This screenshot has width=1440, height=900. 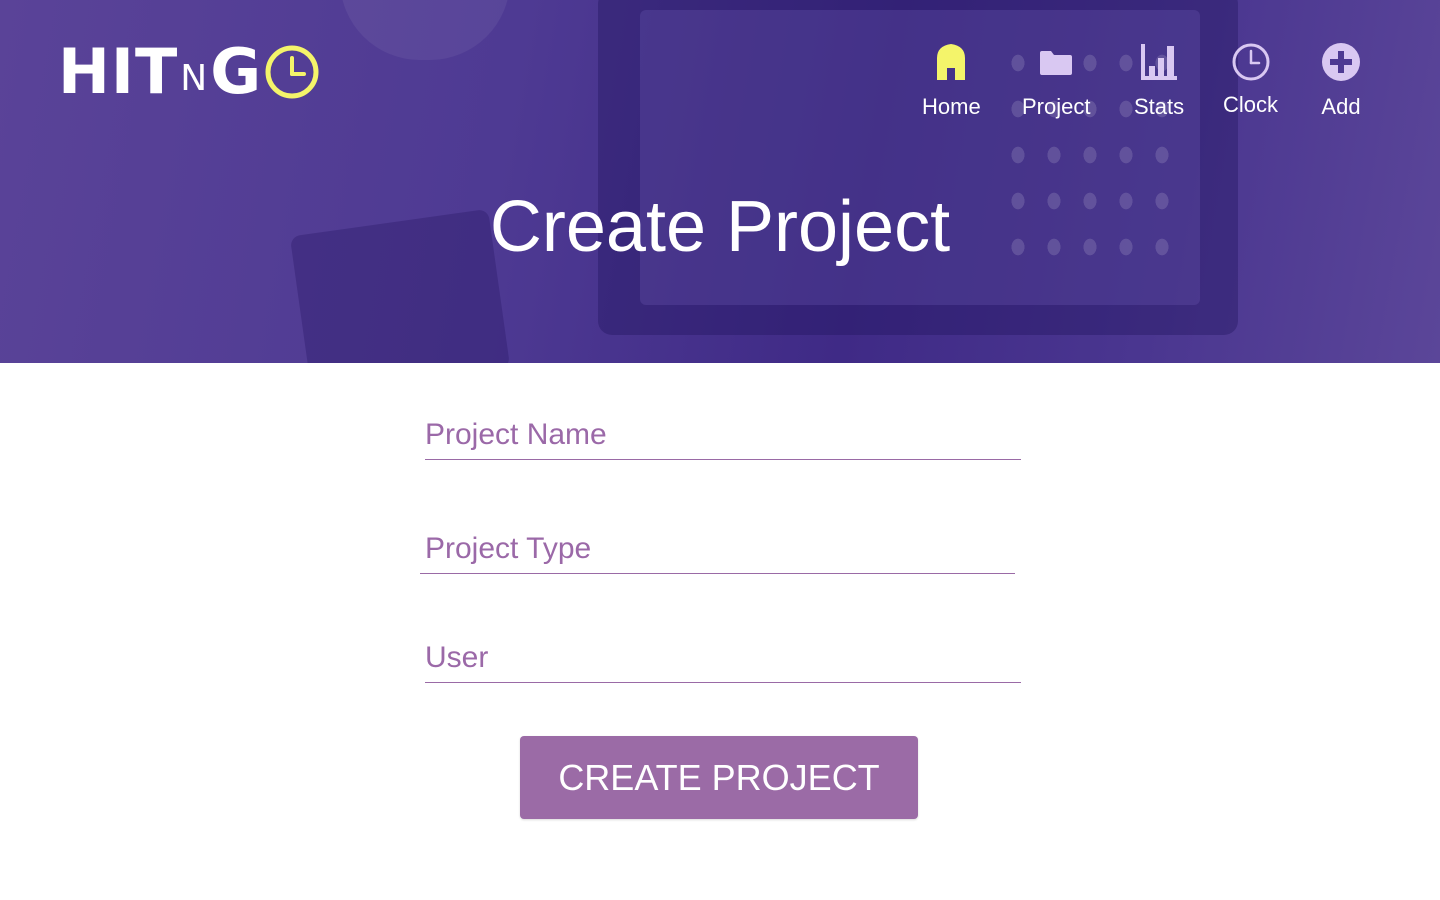 What do you see at coordinates (425, 30) in the screenshot?
I see `background-lamp` at bounding box center [425, 30].